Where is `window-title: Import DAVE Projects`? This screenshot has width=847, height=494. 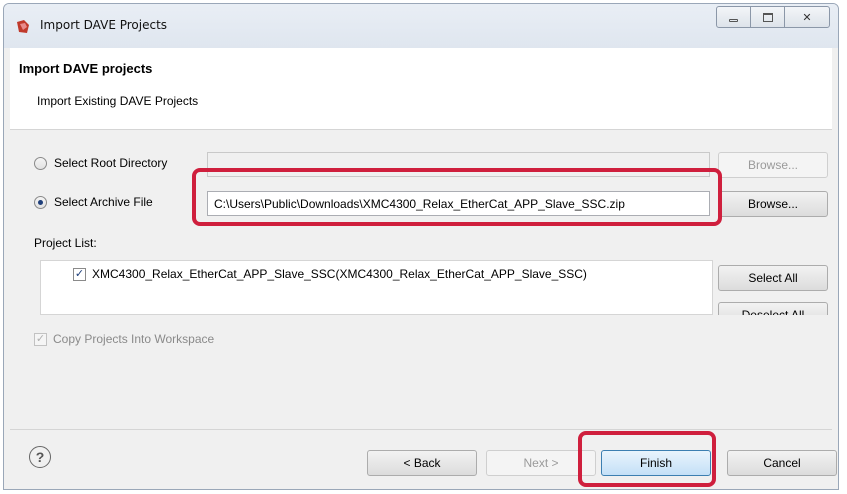
window-title: Import DAVE Projects is located at coordinates (104, 25).